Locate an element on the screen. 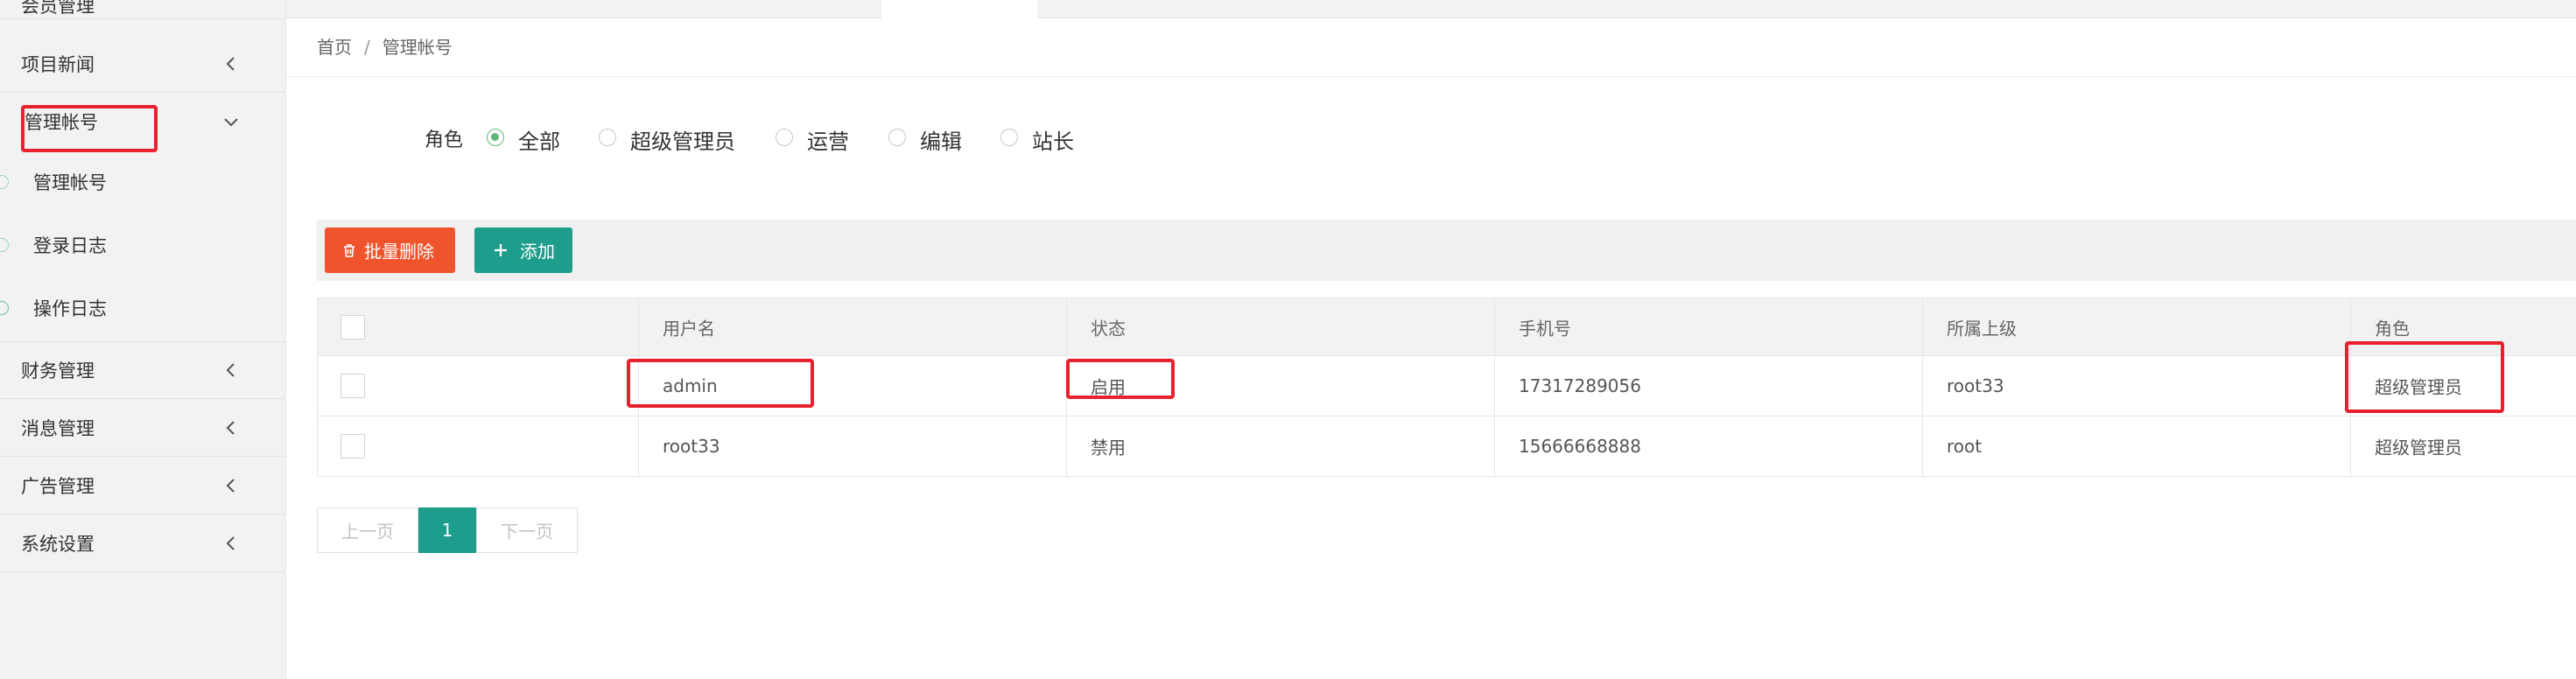 Image resolution: width=2576 pixels, height=679 pixels. radio-label: 运营 is located at coordinates (828, 142).